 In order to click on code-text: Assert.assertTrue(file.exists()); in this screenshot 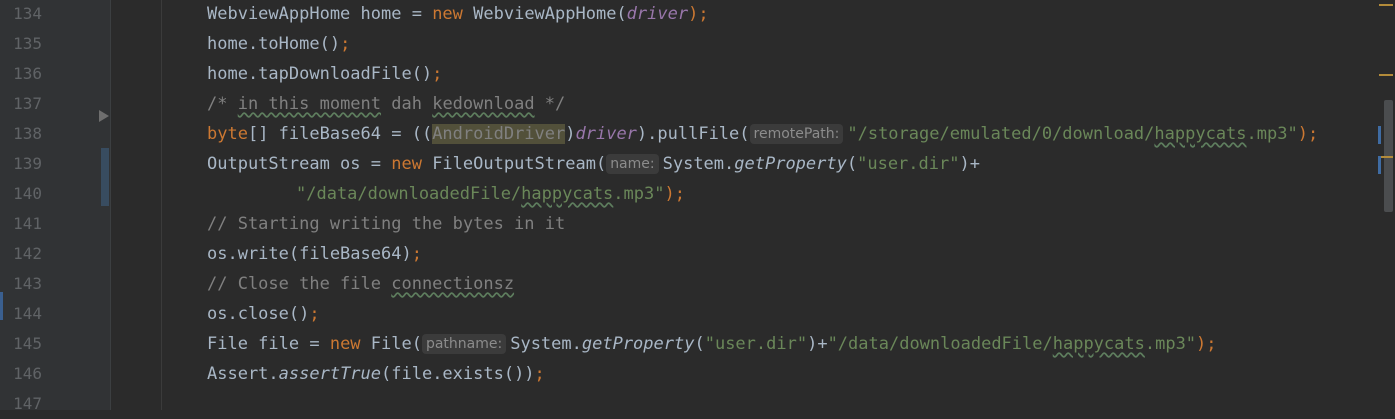, I will do `click(376, 374)`.